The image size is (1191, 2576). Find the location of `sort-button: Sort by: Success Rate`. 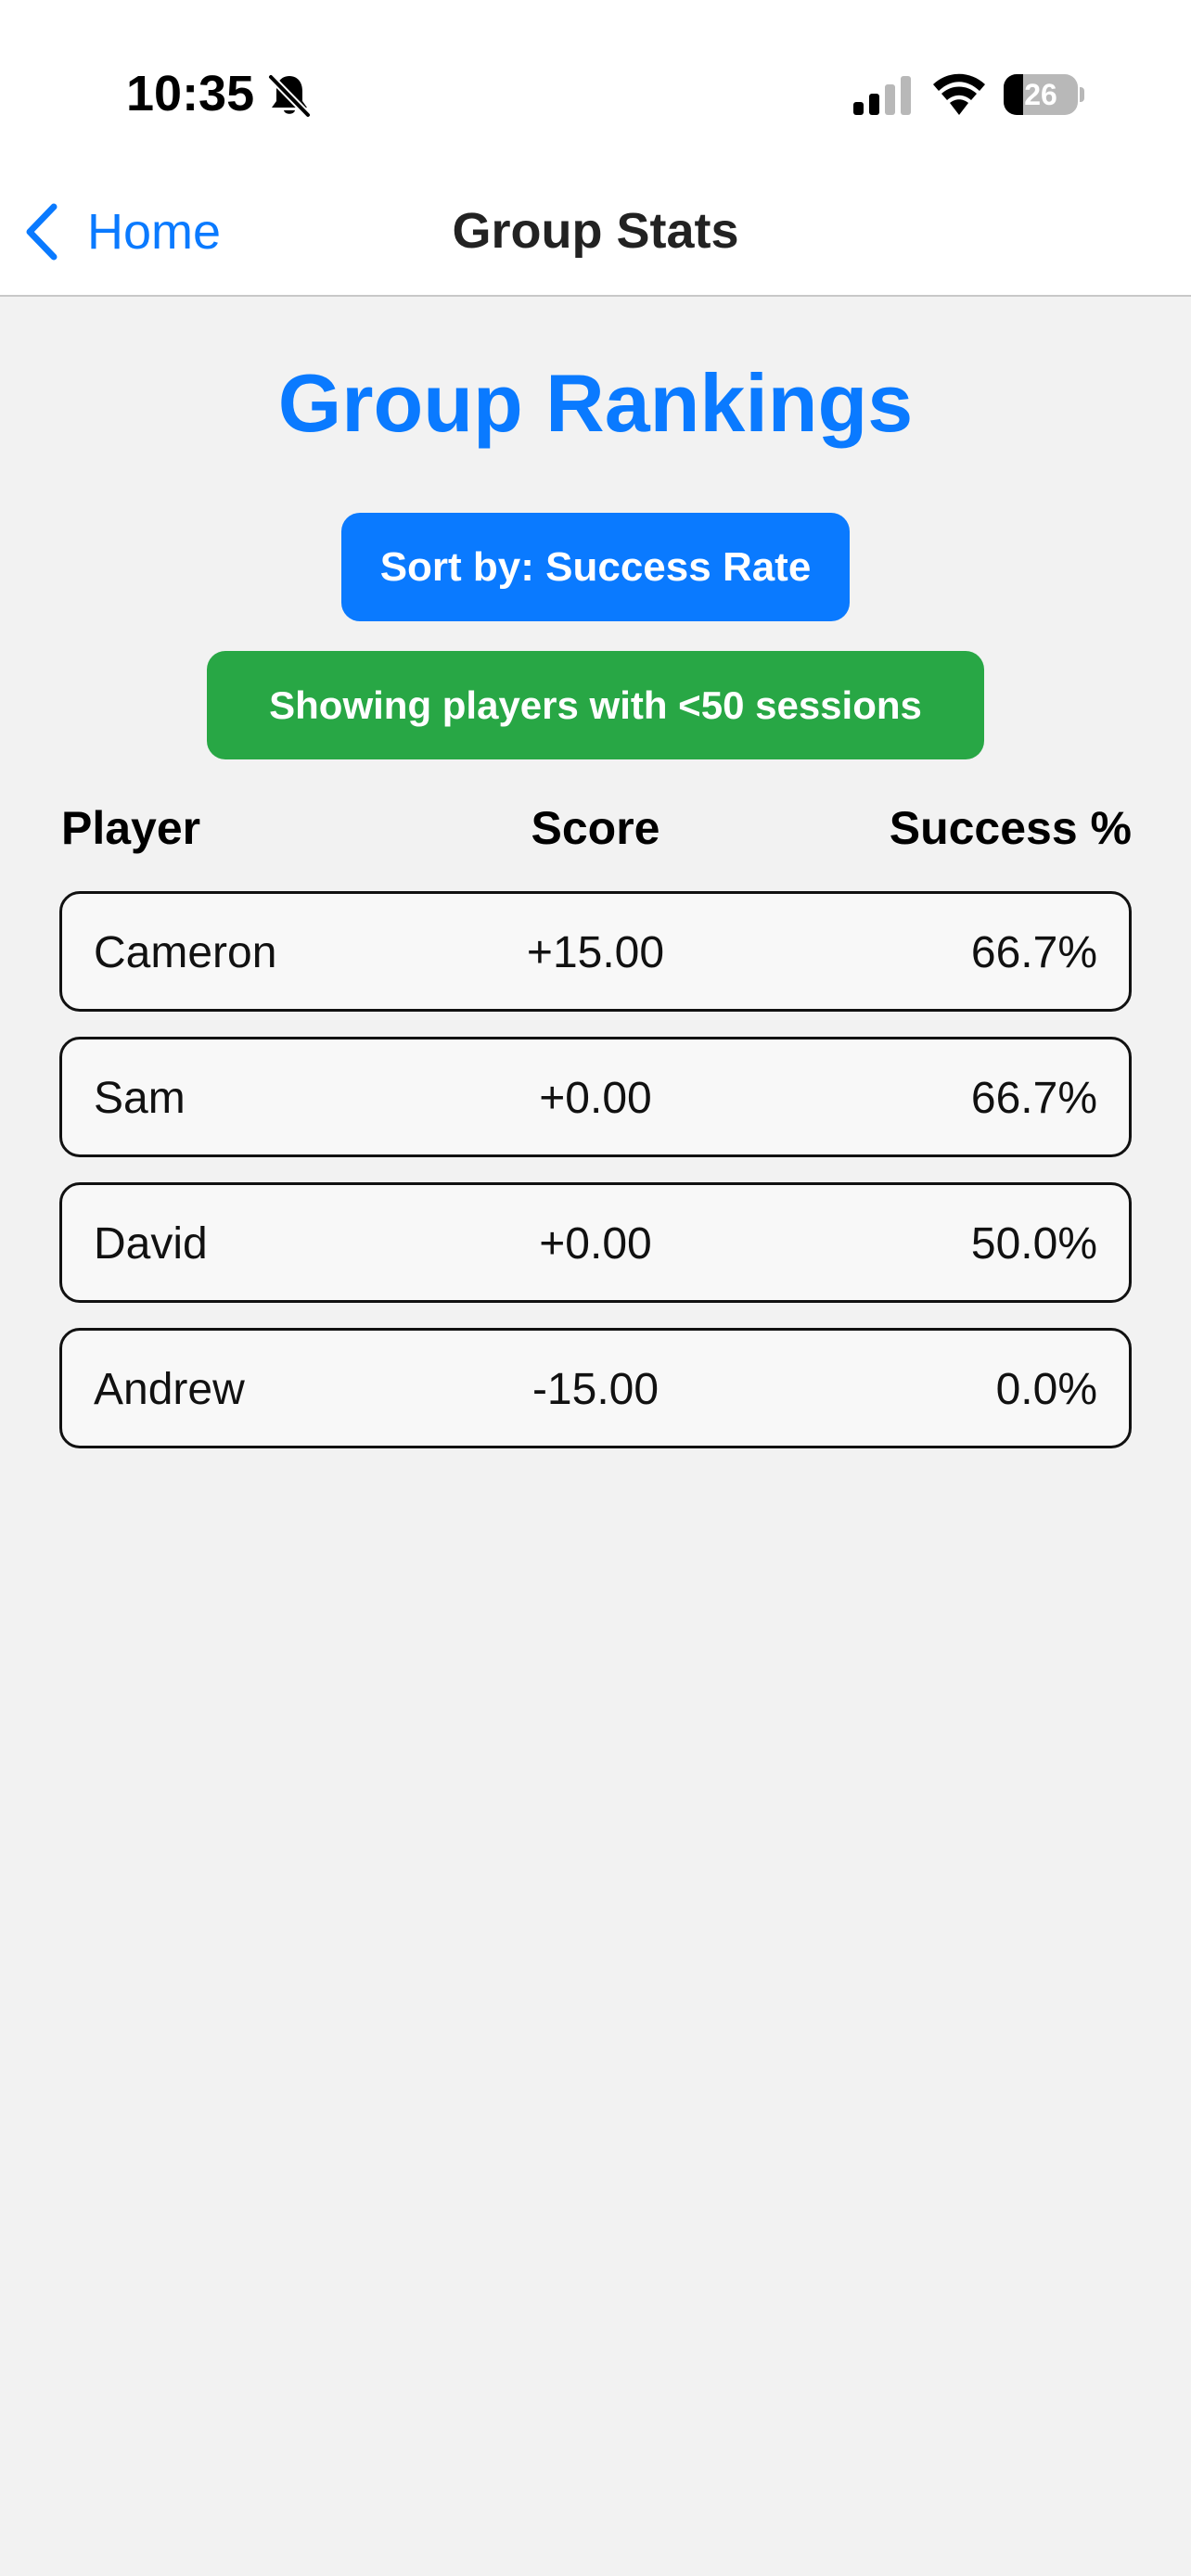

sort-button: Sort by: Success Rate is located at coordinates (595, 567).